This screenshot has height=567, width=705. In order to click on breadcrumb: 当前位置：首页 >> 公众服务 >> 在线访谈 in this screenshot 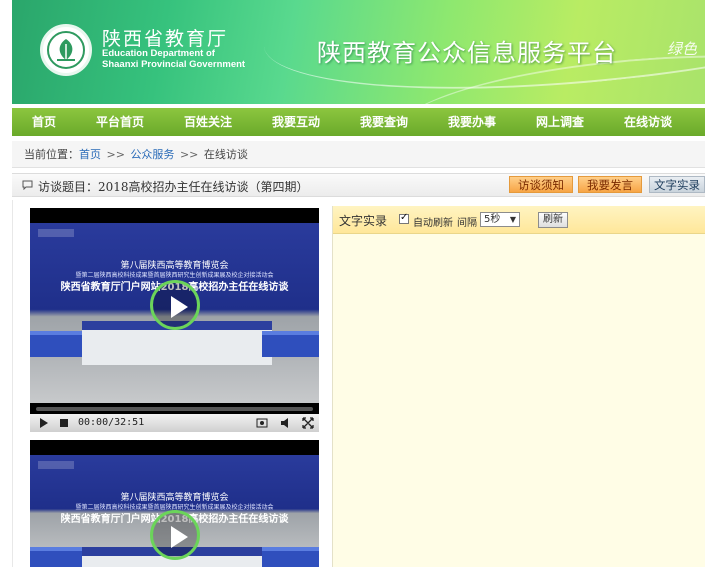, I will do `click(358, 154)`.